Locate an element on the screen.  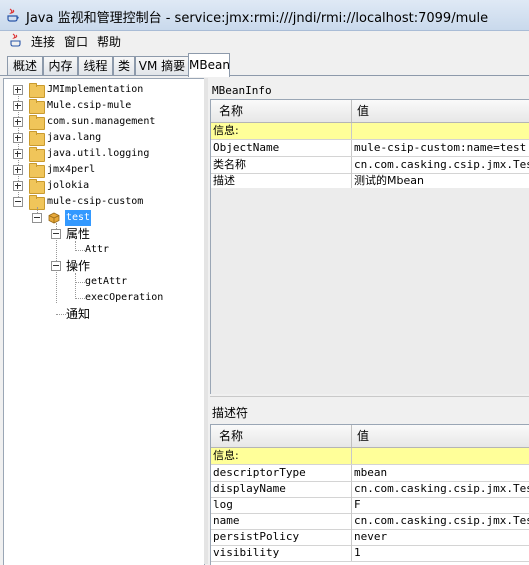
table-row: visibility 1 is located at coordinates (370, 553).